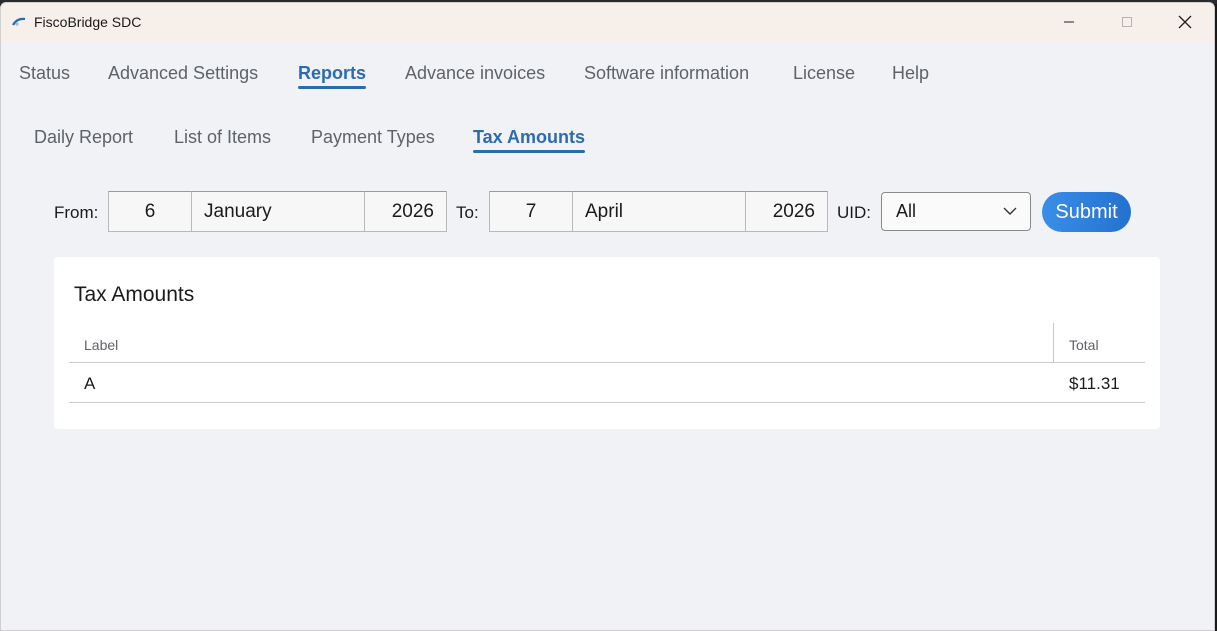  I want to click on tab-reports: Reports, so click(332, 76).